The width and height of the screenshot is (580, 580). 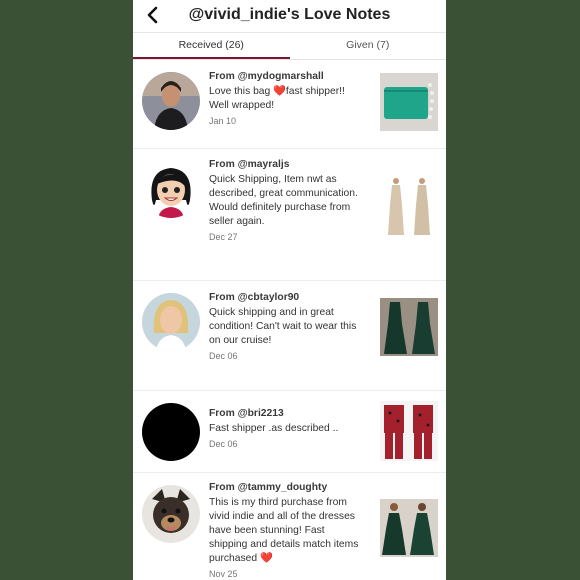 I want to click on page-title: @vivid_indie's Love Notes, so click(x=289, y=14).